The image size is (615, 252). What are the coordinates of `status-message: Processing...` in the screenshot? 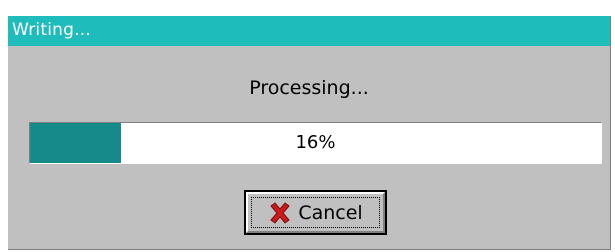 It's located at (309, 88).